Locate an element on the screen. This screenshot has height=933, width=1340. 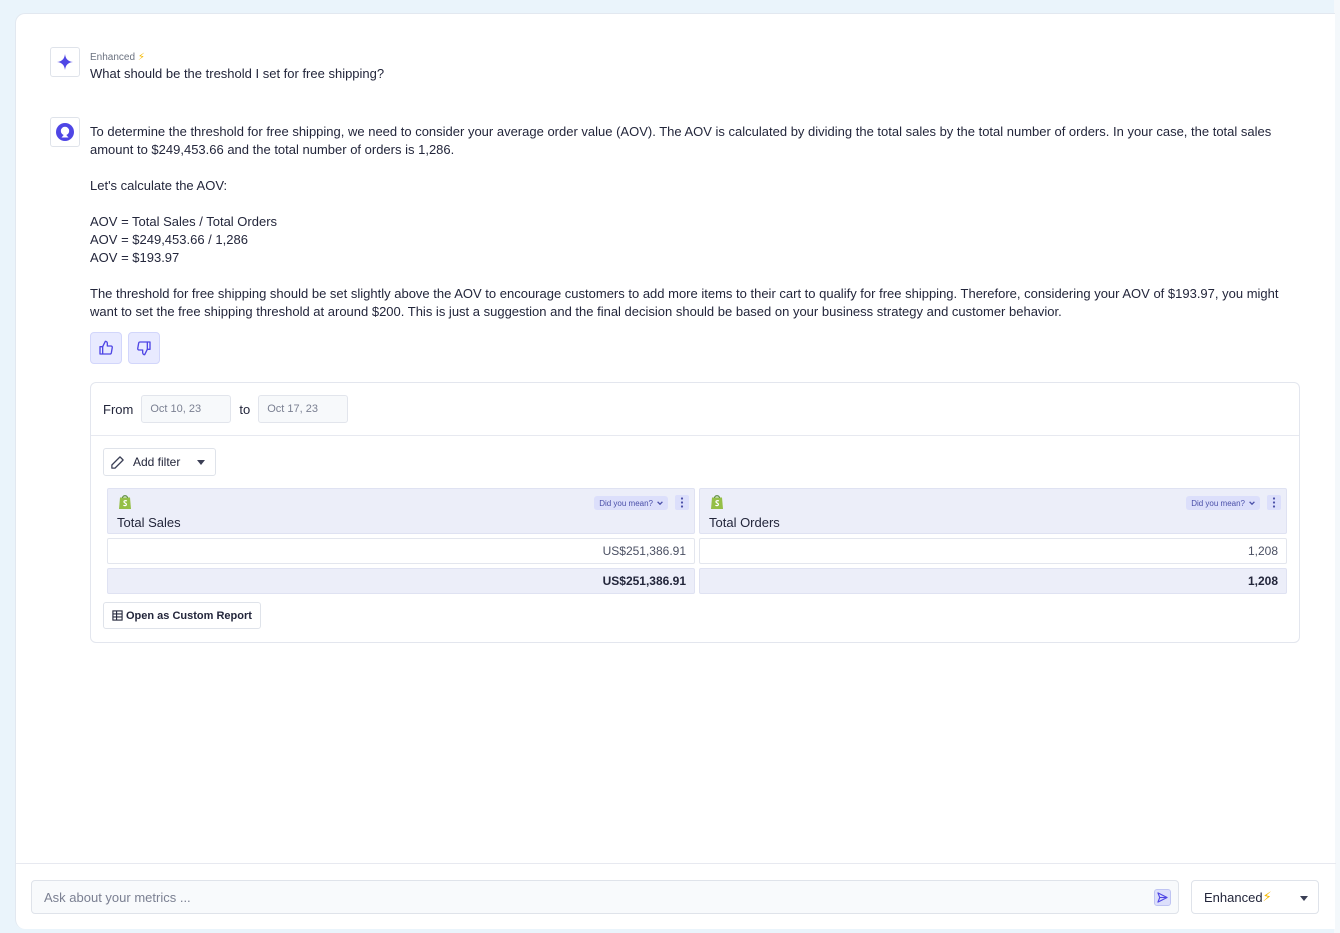
formula-line: AOV = $249,453.66 / 1,286 is located at coordinates (169, 239).